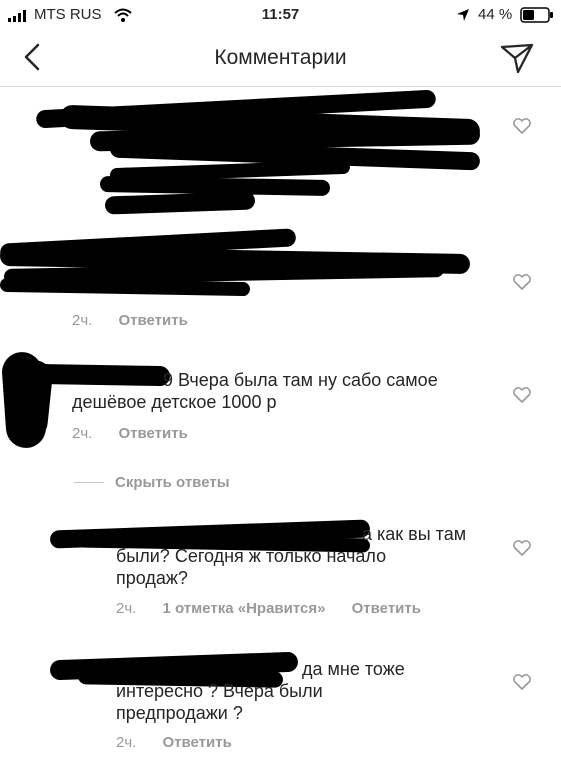 This screenshot has height=770, width=561. What do you see at coordinates (536, 15) in the screenshot?
I see `battery-icon` at bounding box center [536, 15].